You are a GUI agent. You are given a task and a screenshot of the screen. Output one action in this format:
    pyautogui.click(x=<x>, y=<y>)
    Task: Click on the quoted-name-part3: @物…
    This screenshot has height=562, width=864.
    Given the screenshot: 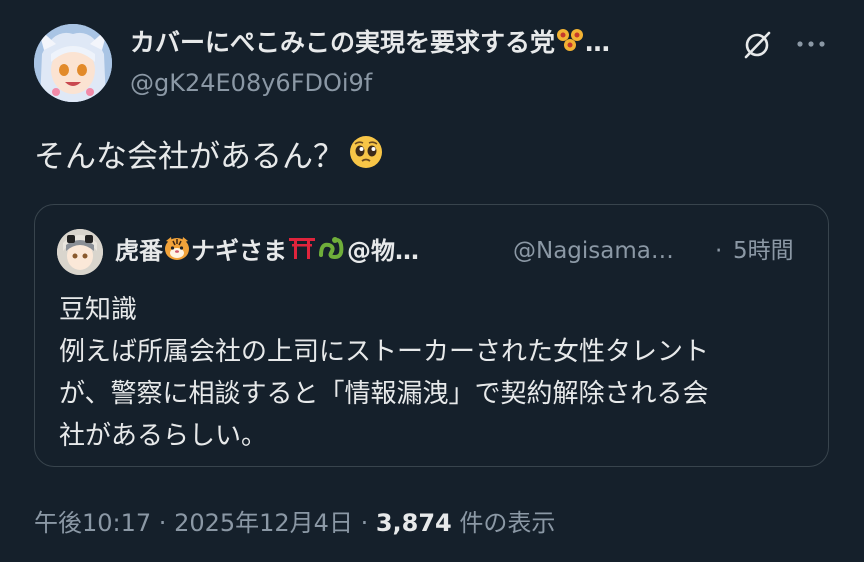 What is the action you would take?
    pyautogui.click(x=383, y=251)
    